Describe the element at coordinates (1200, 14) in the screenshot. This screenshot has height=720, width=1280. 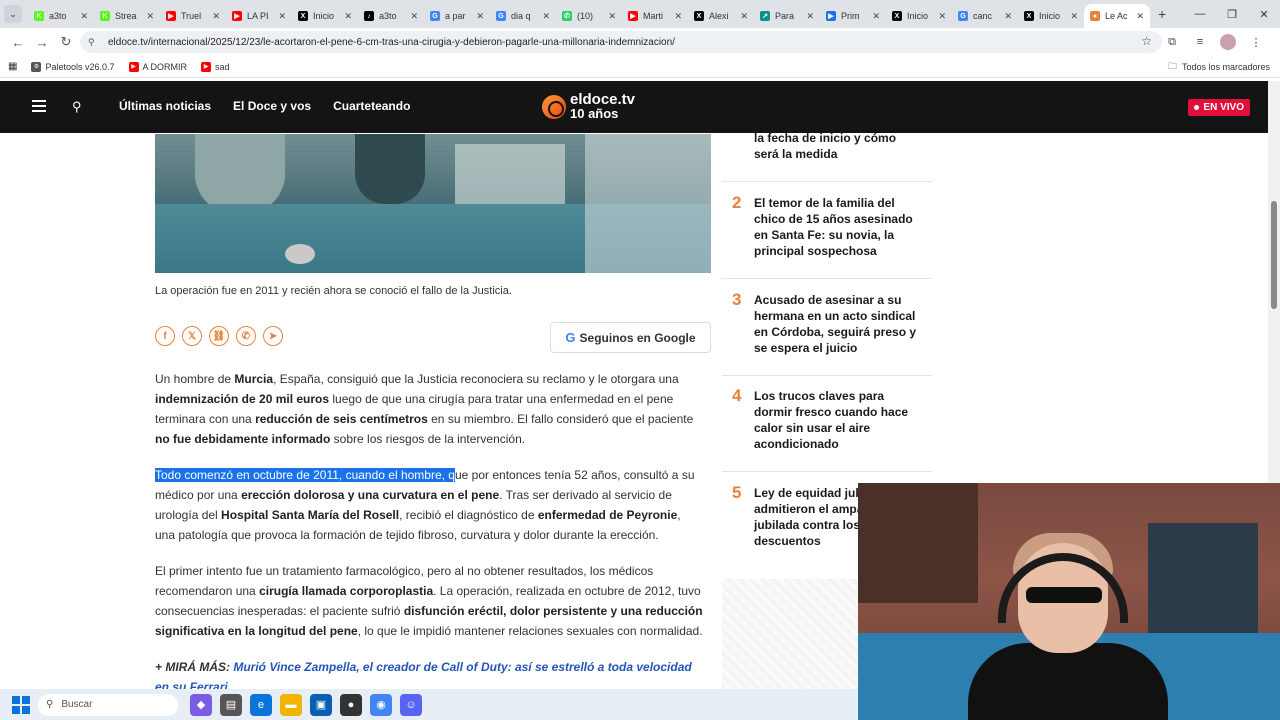
I see `minimize-button: —` at that location.